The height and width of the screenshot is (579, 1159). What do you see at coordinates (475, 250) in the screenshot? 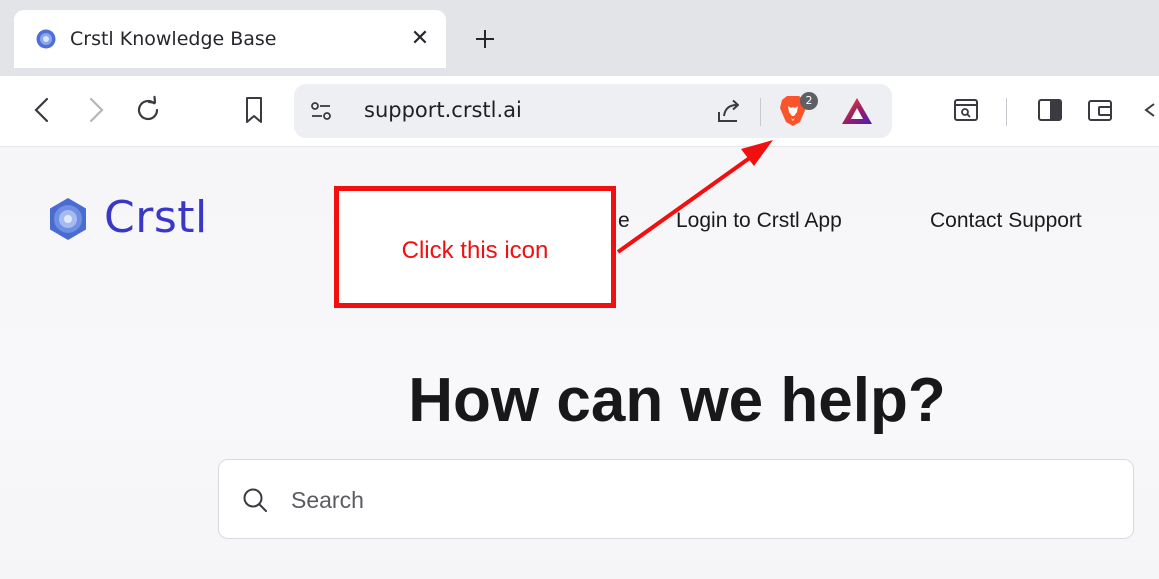
I see `annotation-text: Click this icon` at bounding box center [475, 250].